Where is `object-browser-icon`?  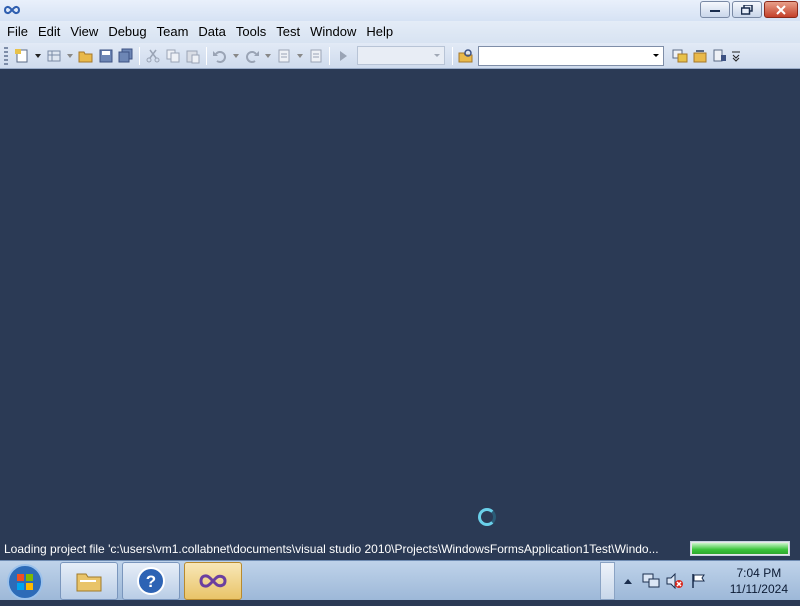
object-browser-icon is located at coordinates (719, 55).